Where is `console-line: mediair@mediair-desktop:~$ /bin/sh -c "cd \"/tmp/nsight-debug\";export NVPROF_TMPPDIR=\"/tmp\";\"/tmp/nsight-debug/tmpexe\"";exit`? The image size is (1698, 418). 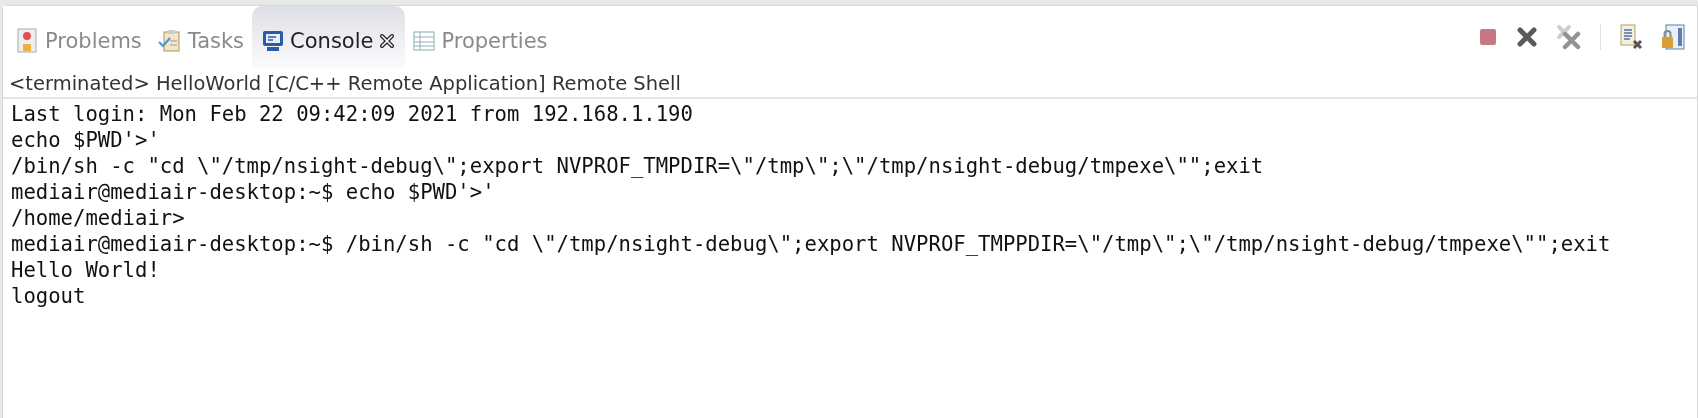
console-line: mediair@mediair-desktop:~$ /bin/sh -c "cd \"/tmp/nsight-debug\";export NVPROF_TMPPDIR=\"/tmp\";\"/tmp/nsight-debug/tmpexe\"";exit is located at coordinates (811, 244).